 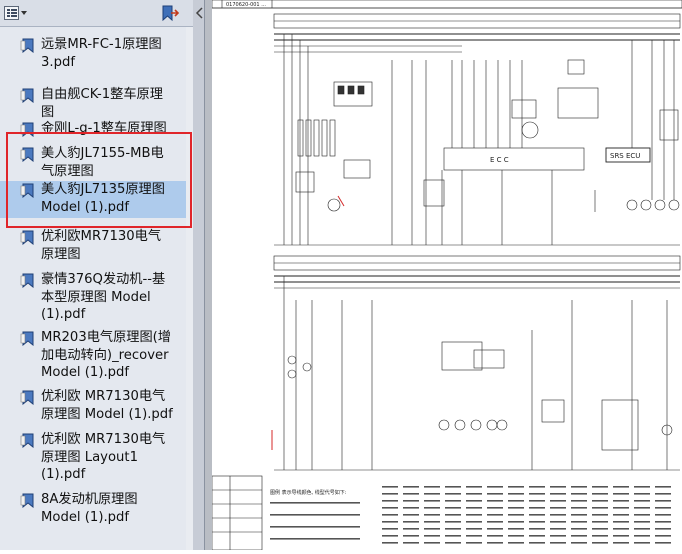 I want to click on srs-ecu-label: SRS ECU, so click(x=625, y=156).